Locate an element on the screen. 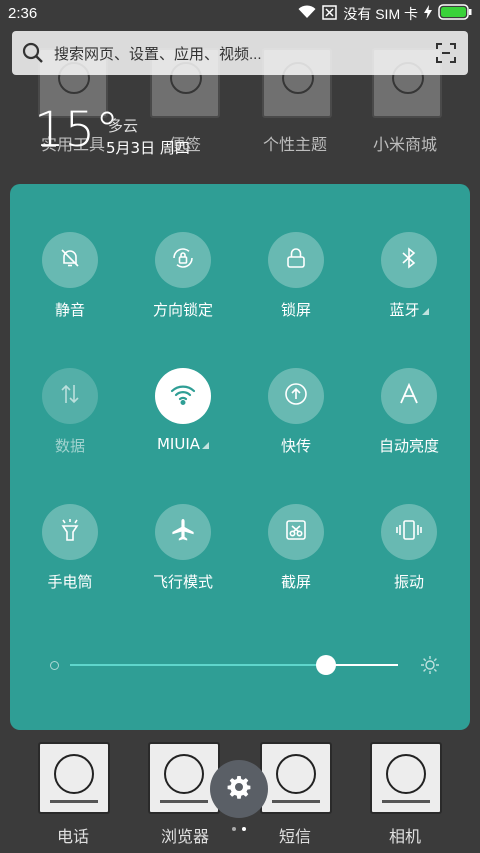 The width and height of the screenshot is (480, 853). tile-quick-transfer: 快传 is located at coordinates (296, 412).